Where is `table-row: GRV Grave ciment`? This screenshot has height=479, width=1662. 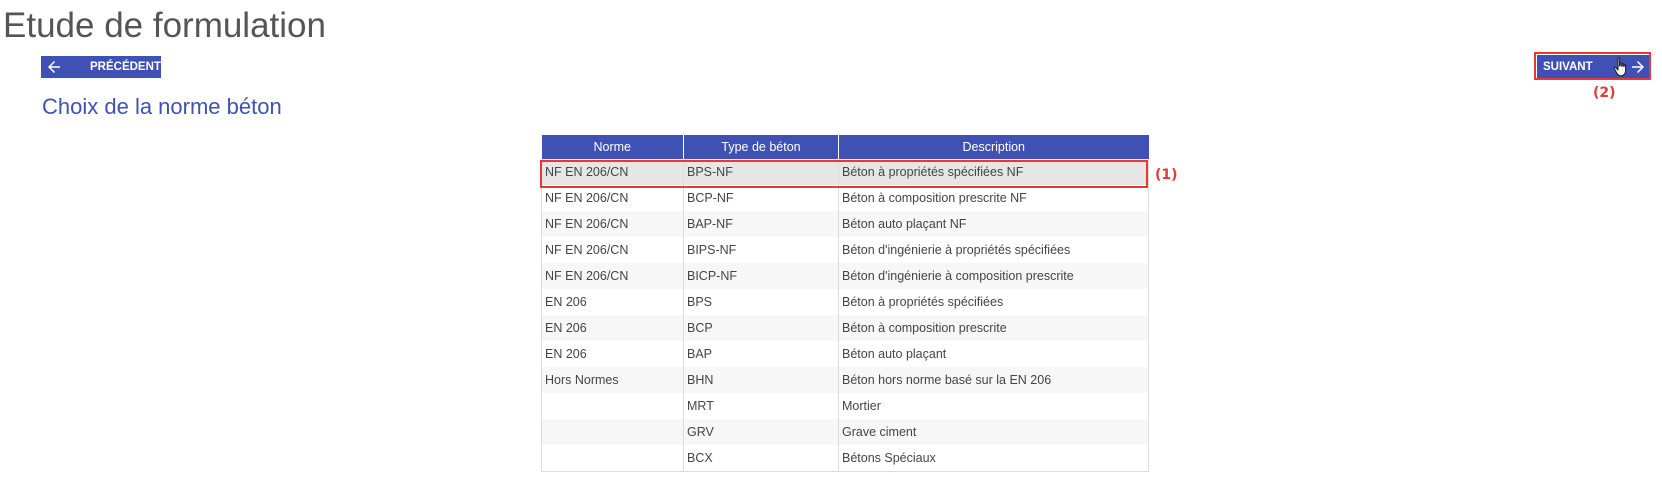
table-row: GRV Grave ciment is located at coordinates (845, 432).